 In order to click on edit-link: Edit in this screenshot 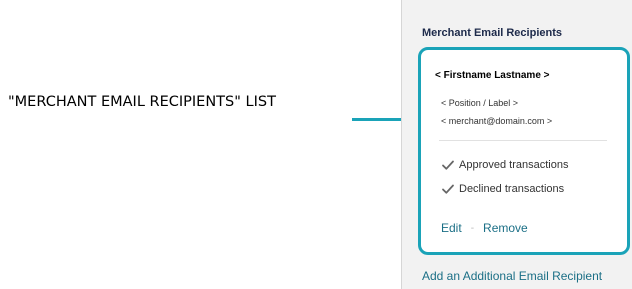, I will do `click(451, 228)`.